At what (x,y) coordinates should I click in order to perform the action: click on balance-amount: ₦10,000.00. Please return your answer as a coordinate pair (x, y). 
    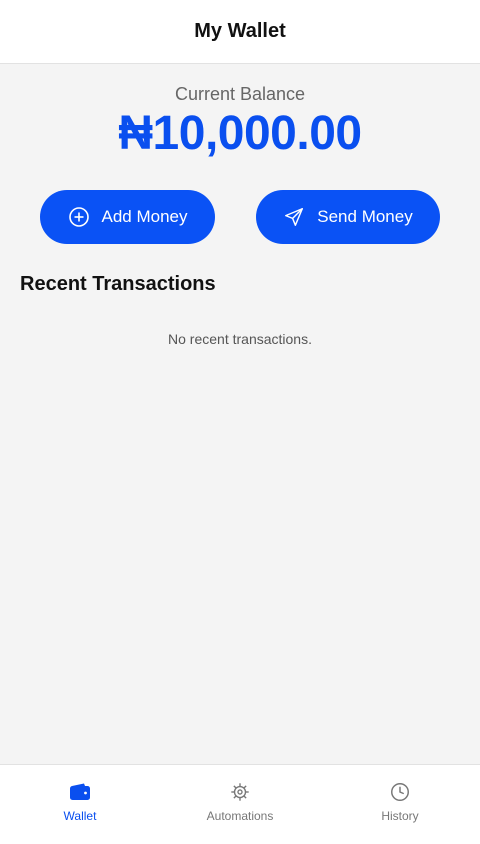
    Looking at the image, I should click on (240, 133).